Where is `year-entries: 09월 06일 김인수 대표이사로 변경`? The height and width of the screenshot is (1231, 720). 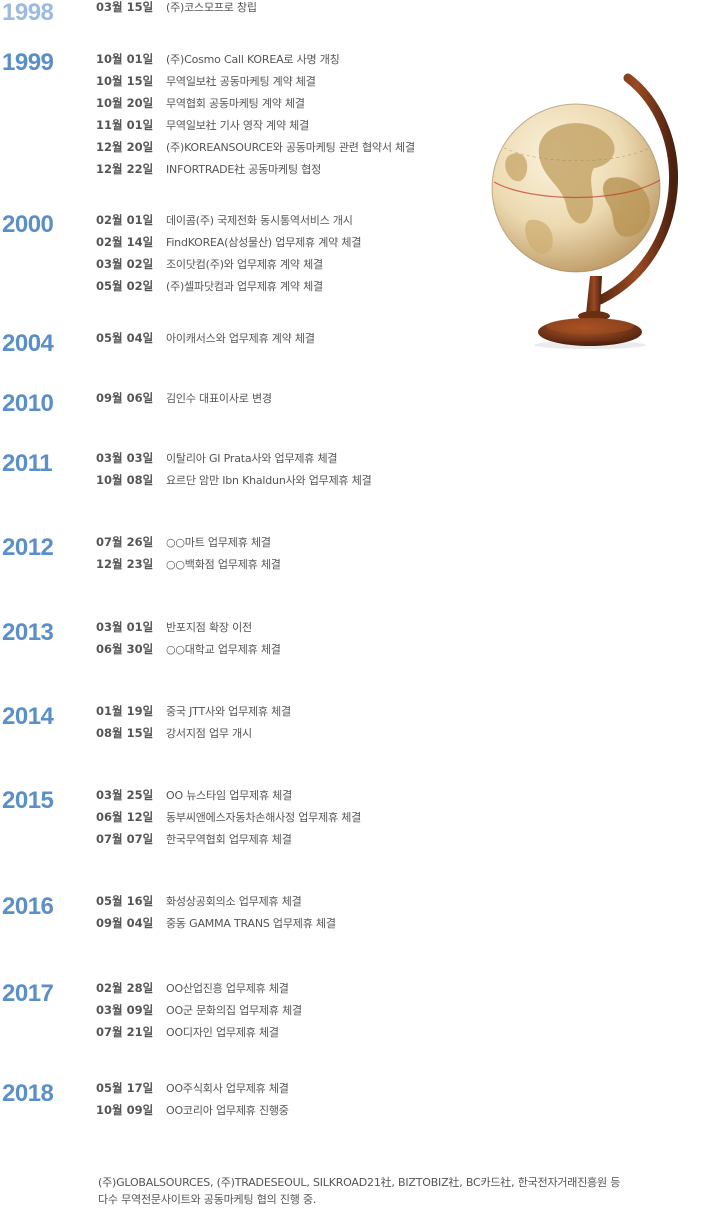 year-entries: 09월 06일 김인수 대표이사로 변경 is located at coordinates (184, 398).